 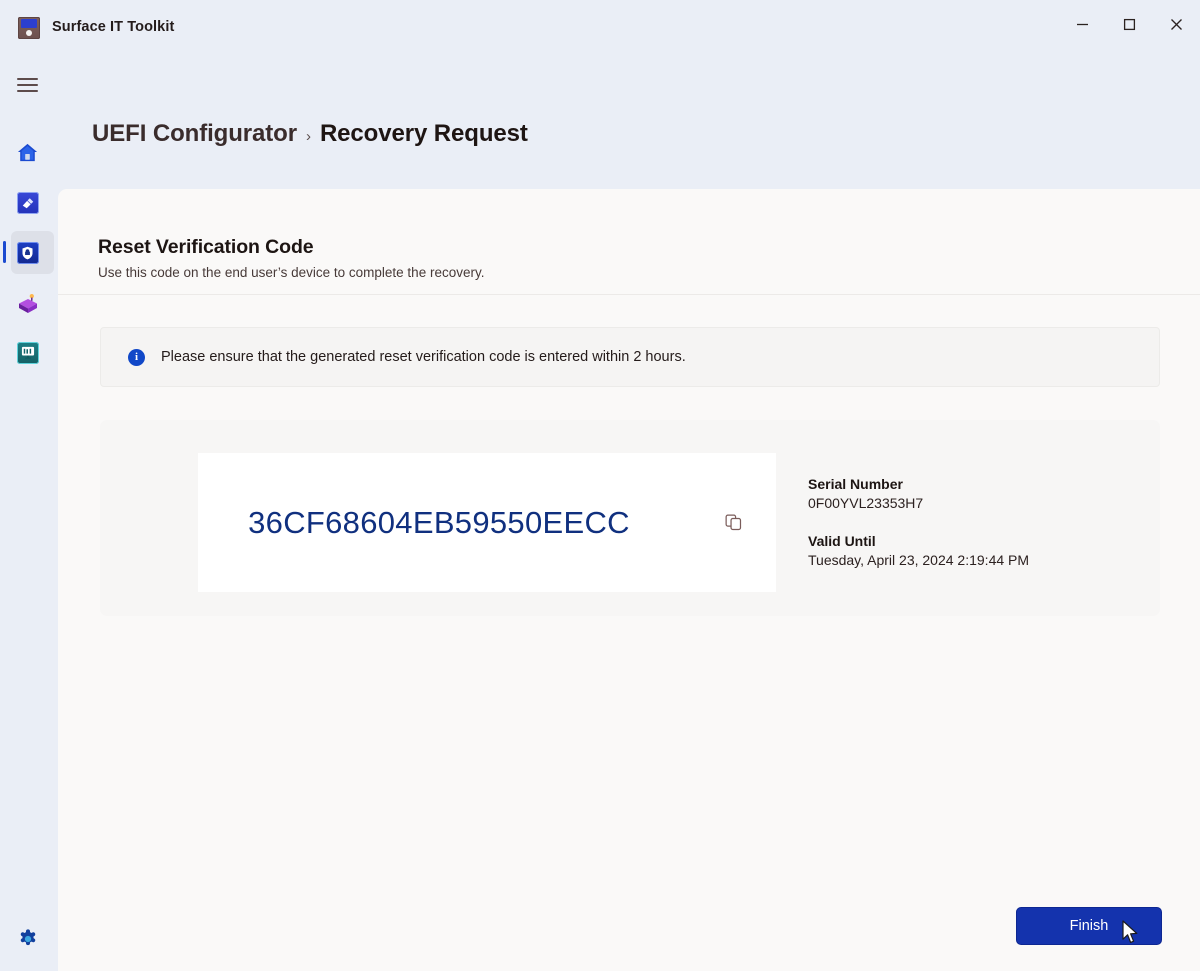 I want to click on navigation-rail, so click(x=27, y=512).